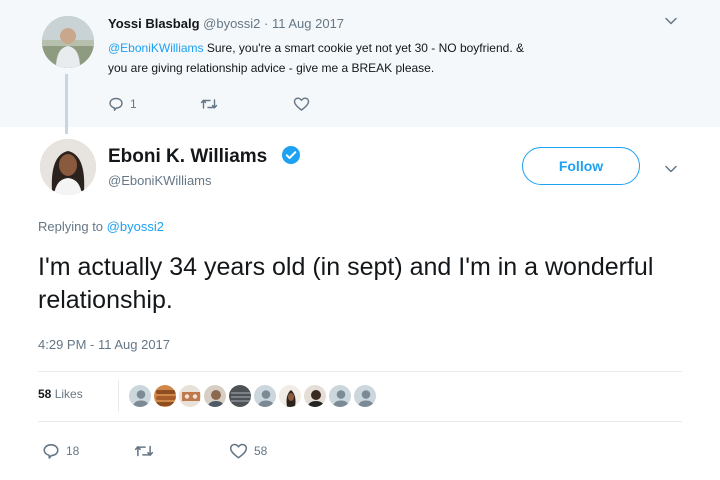 This screenshot has width=720, height=480. I want to click on main-like-button: 58, so click(248, 451).